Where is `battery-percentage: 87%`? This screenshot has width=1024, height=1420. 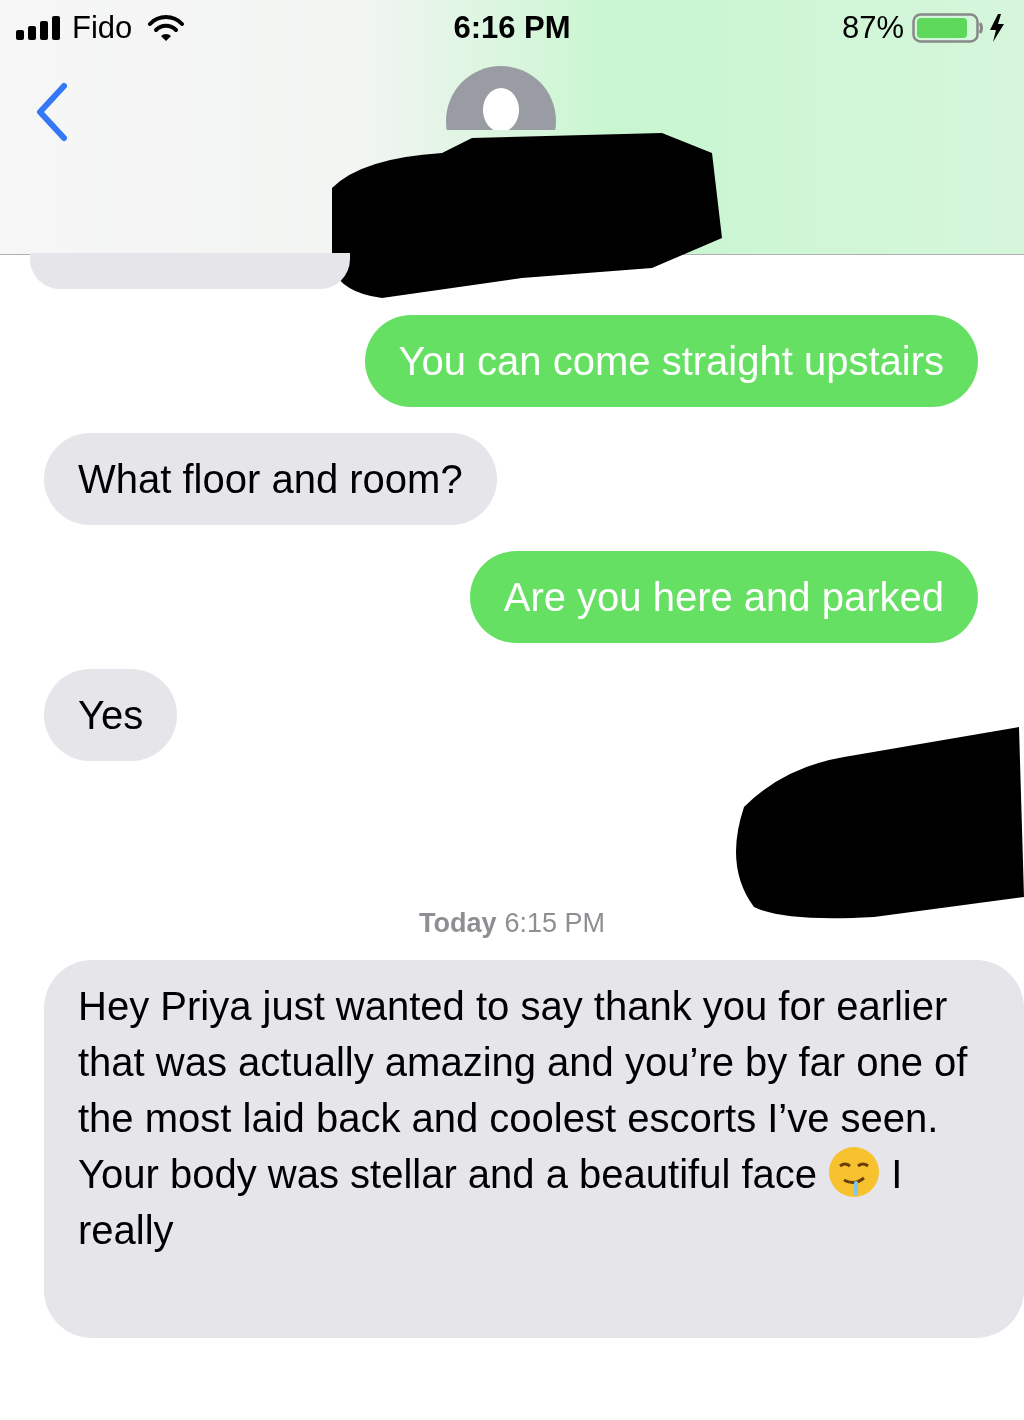
battery-percentage: 87% is located at coordinates (872, 27).